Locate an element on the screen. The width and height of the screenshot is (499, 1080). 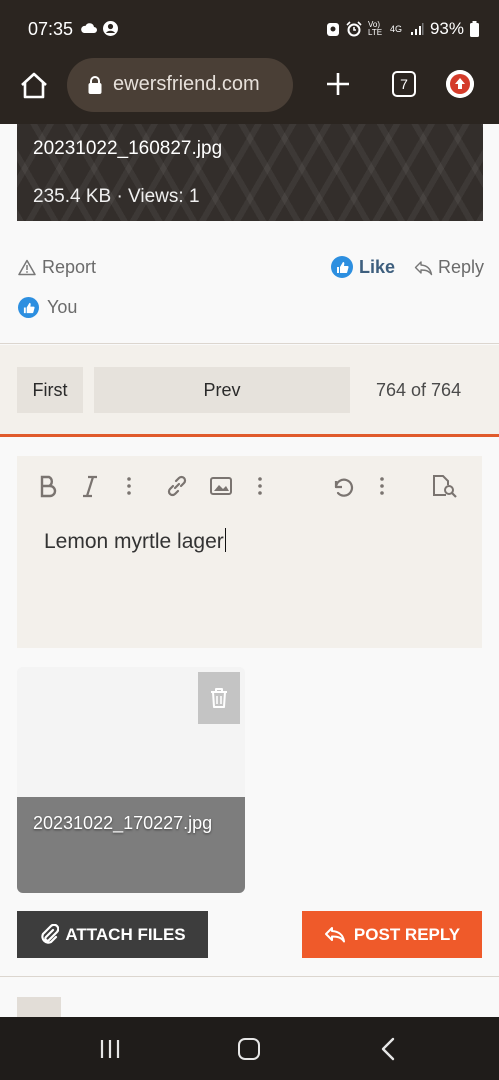
back-icon is located at coordinates (388, 1049).